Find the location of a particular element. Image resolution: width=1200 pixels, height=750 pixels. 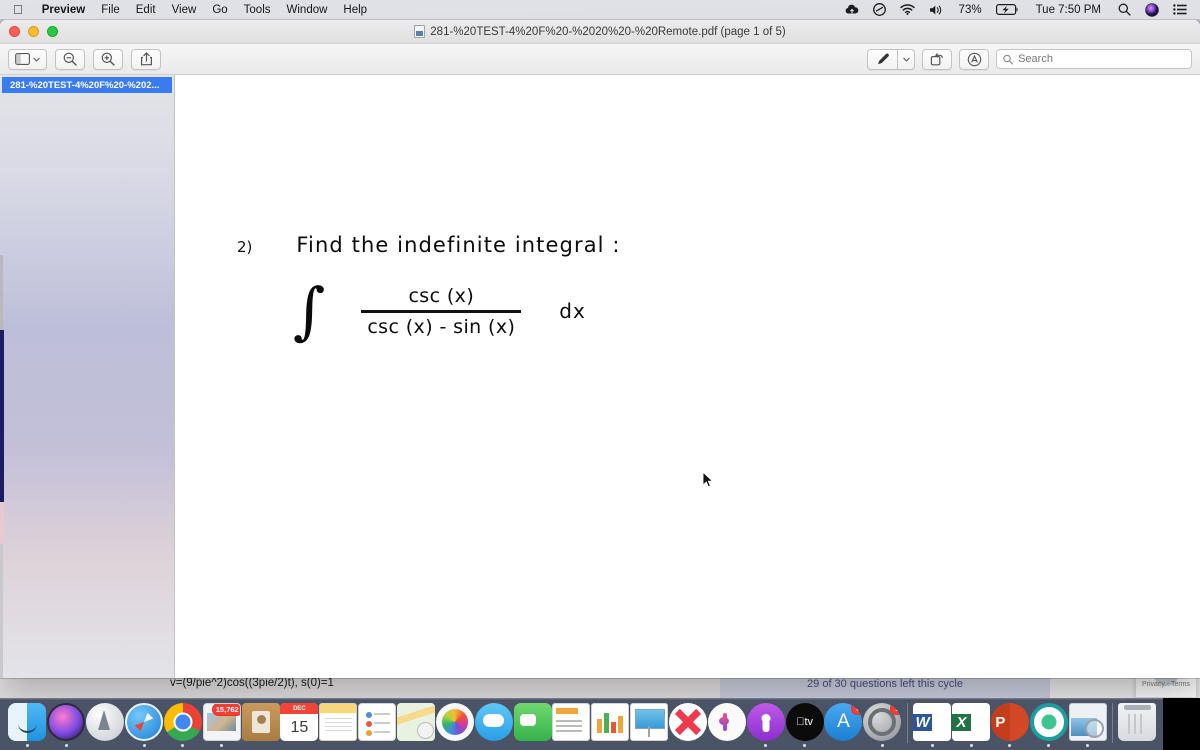

dock-item-podcasts is located at coordinates (765, 723).